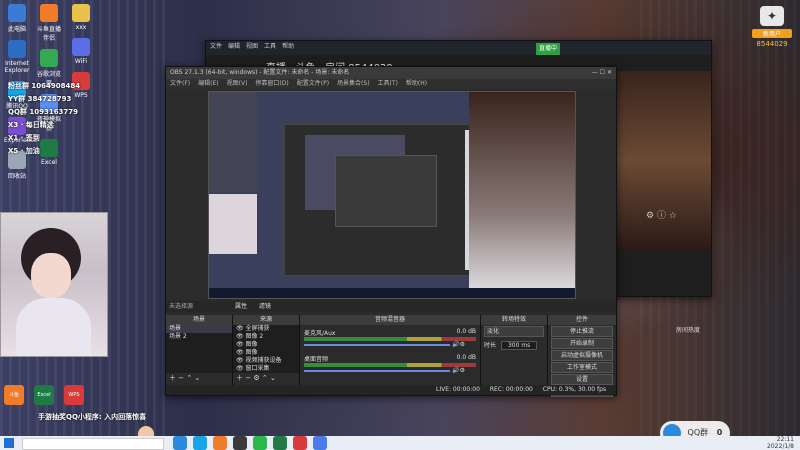 Image resolution: width=800 pixels, height=450 pixels. I want to click on filters-button: 滤镜, so click(265, 306).